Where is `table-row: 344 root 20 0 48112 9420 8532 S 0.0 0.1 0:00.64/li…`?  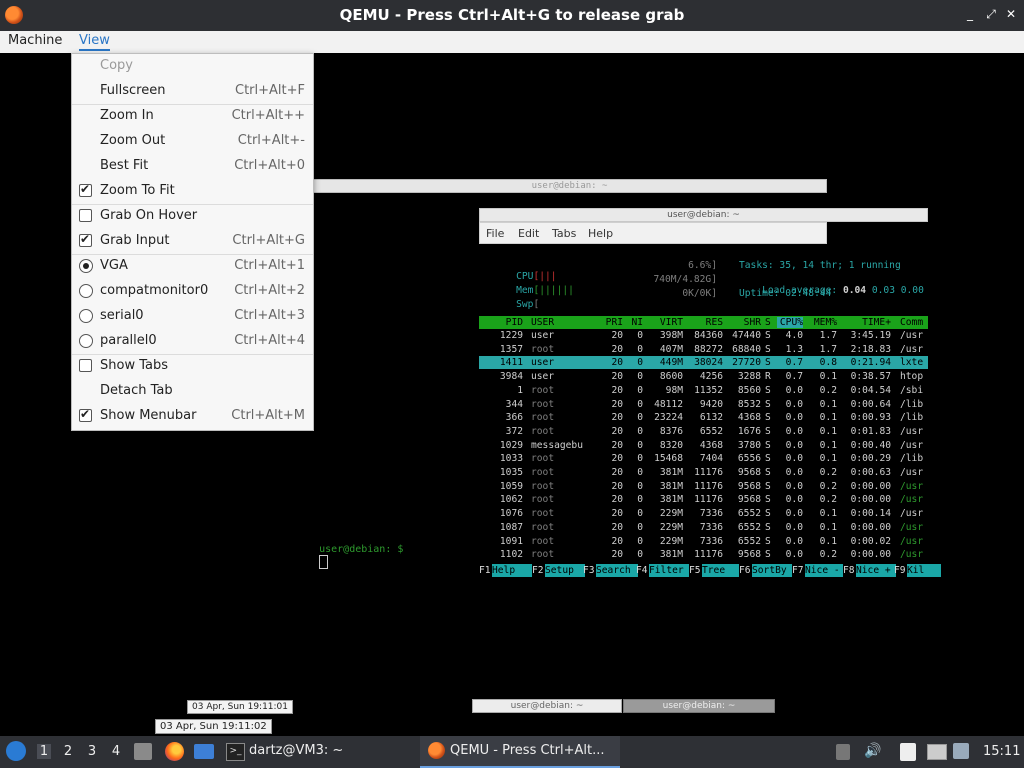 table-row: 344 root 20 0 48112 9420 8532 S 0.0 0.1 0:00.64/li… is located at coordinates (703, 404).